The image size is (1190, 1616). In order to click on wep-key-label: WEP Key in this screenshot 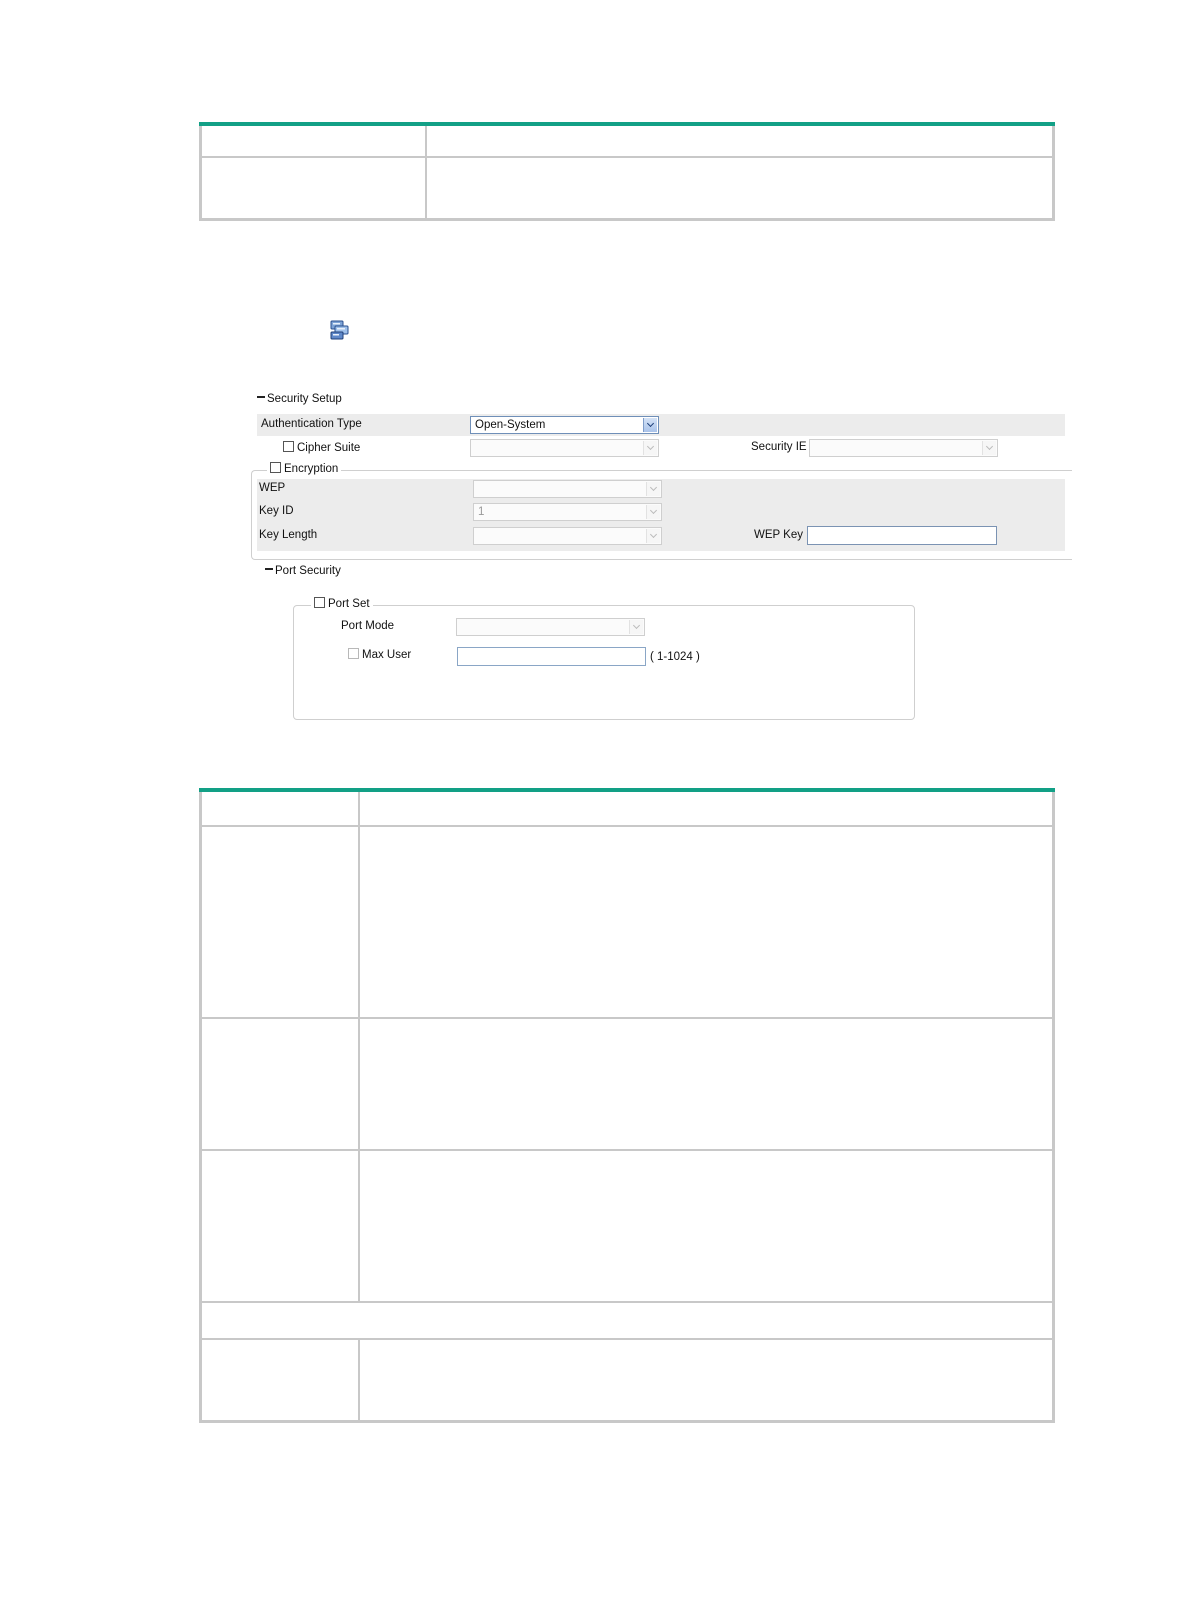, I will do `click(778, 535)`.